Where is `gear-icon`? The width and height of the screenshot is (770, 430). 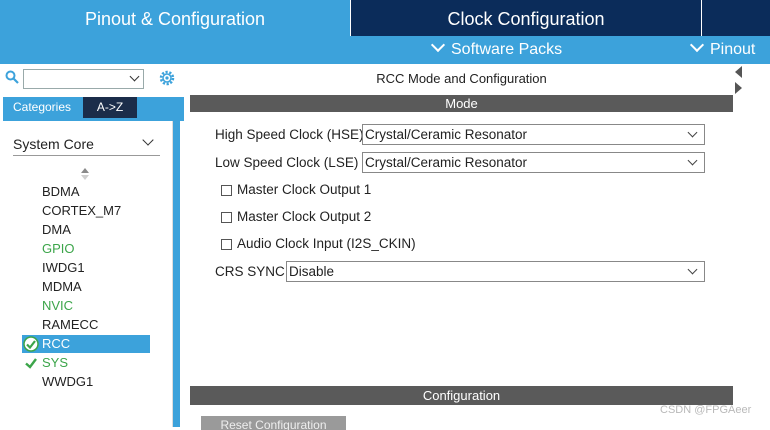
gear-icon is located at coordinates (167, 78).